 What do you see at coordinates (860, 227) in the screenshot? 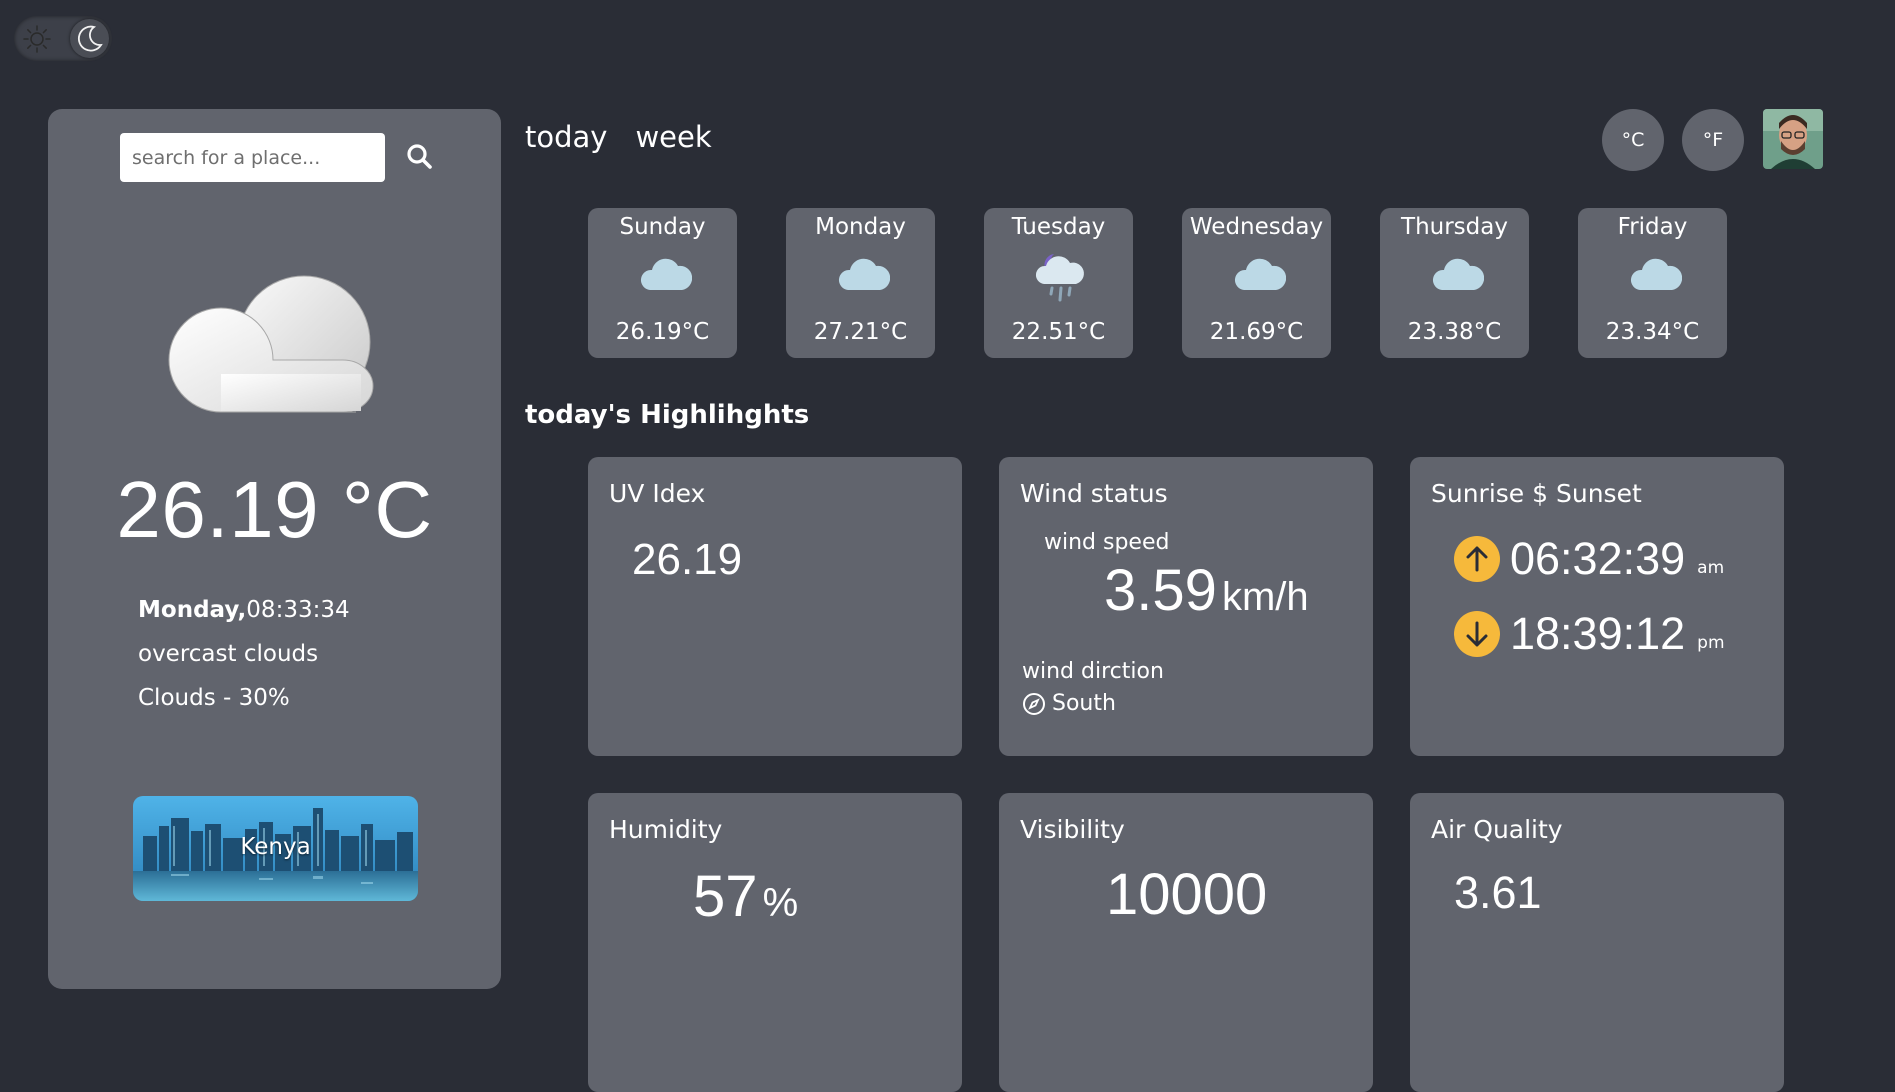
I see `forecast-day: Monday` at bounding box center [860, 227].